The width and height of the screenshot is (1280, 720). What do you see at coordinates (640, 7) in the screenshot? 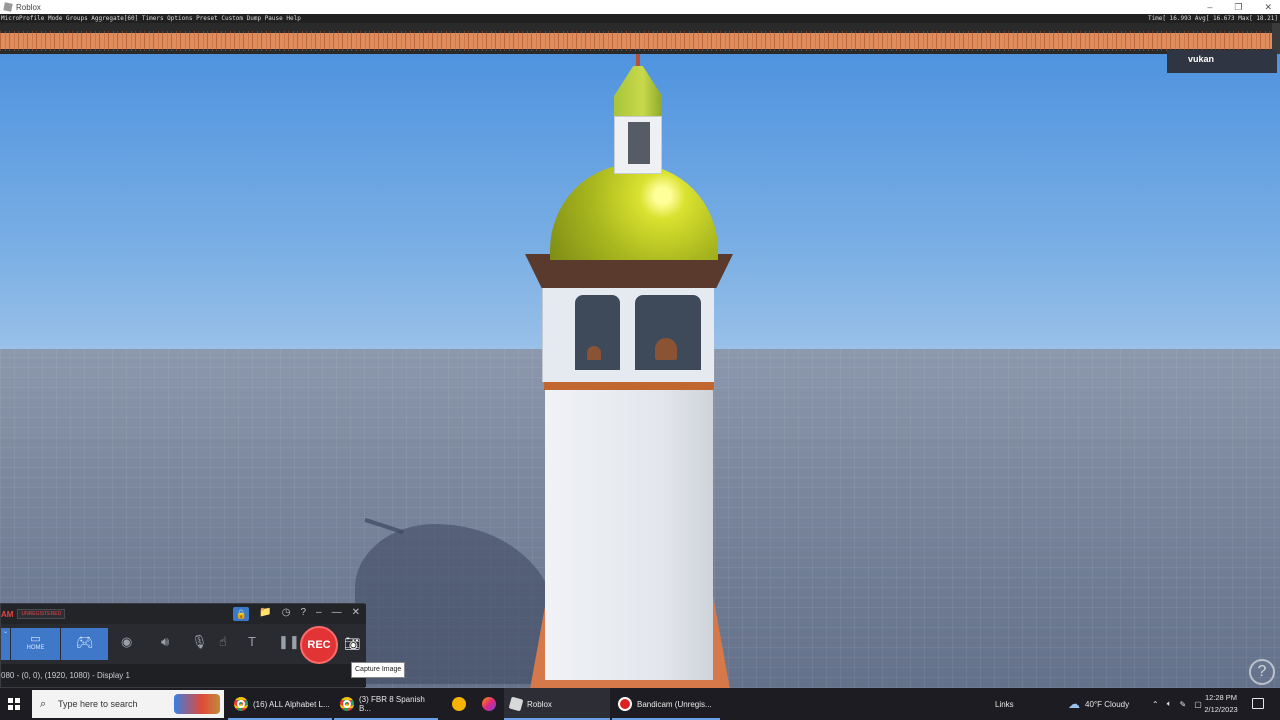
I see `window-titlebar: Roblox – ❐ ✕` at bounding box center [640, 7].